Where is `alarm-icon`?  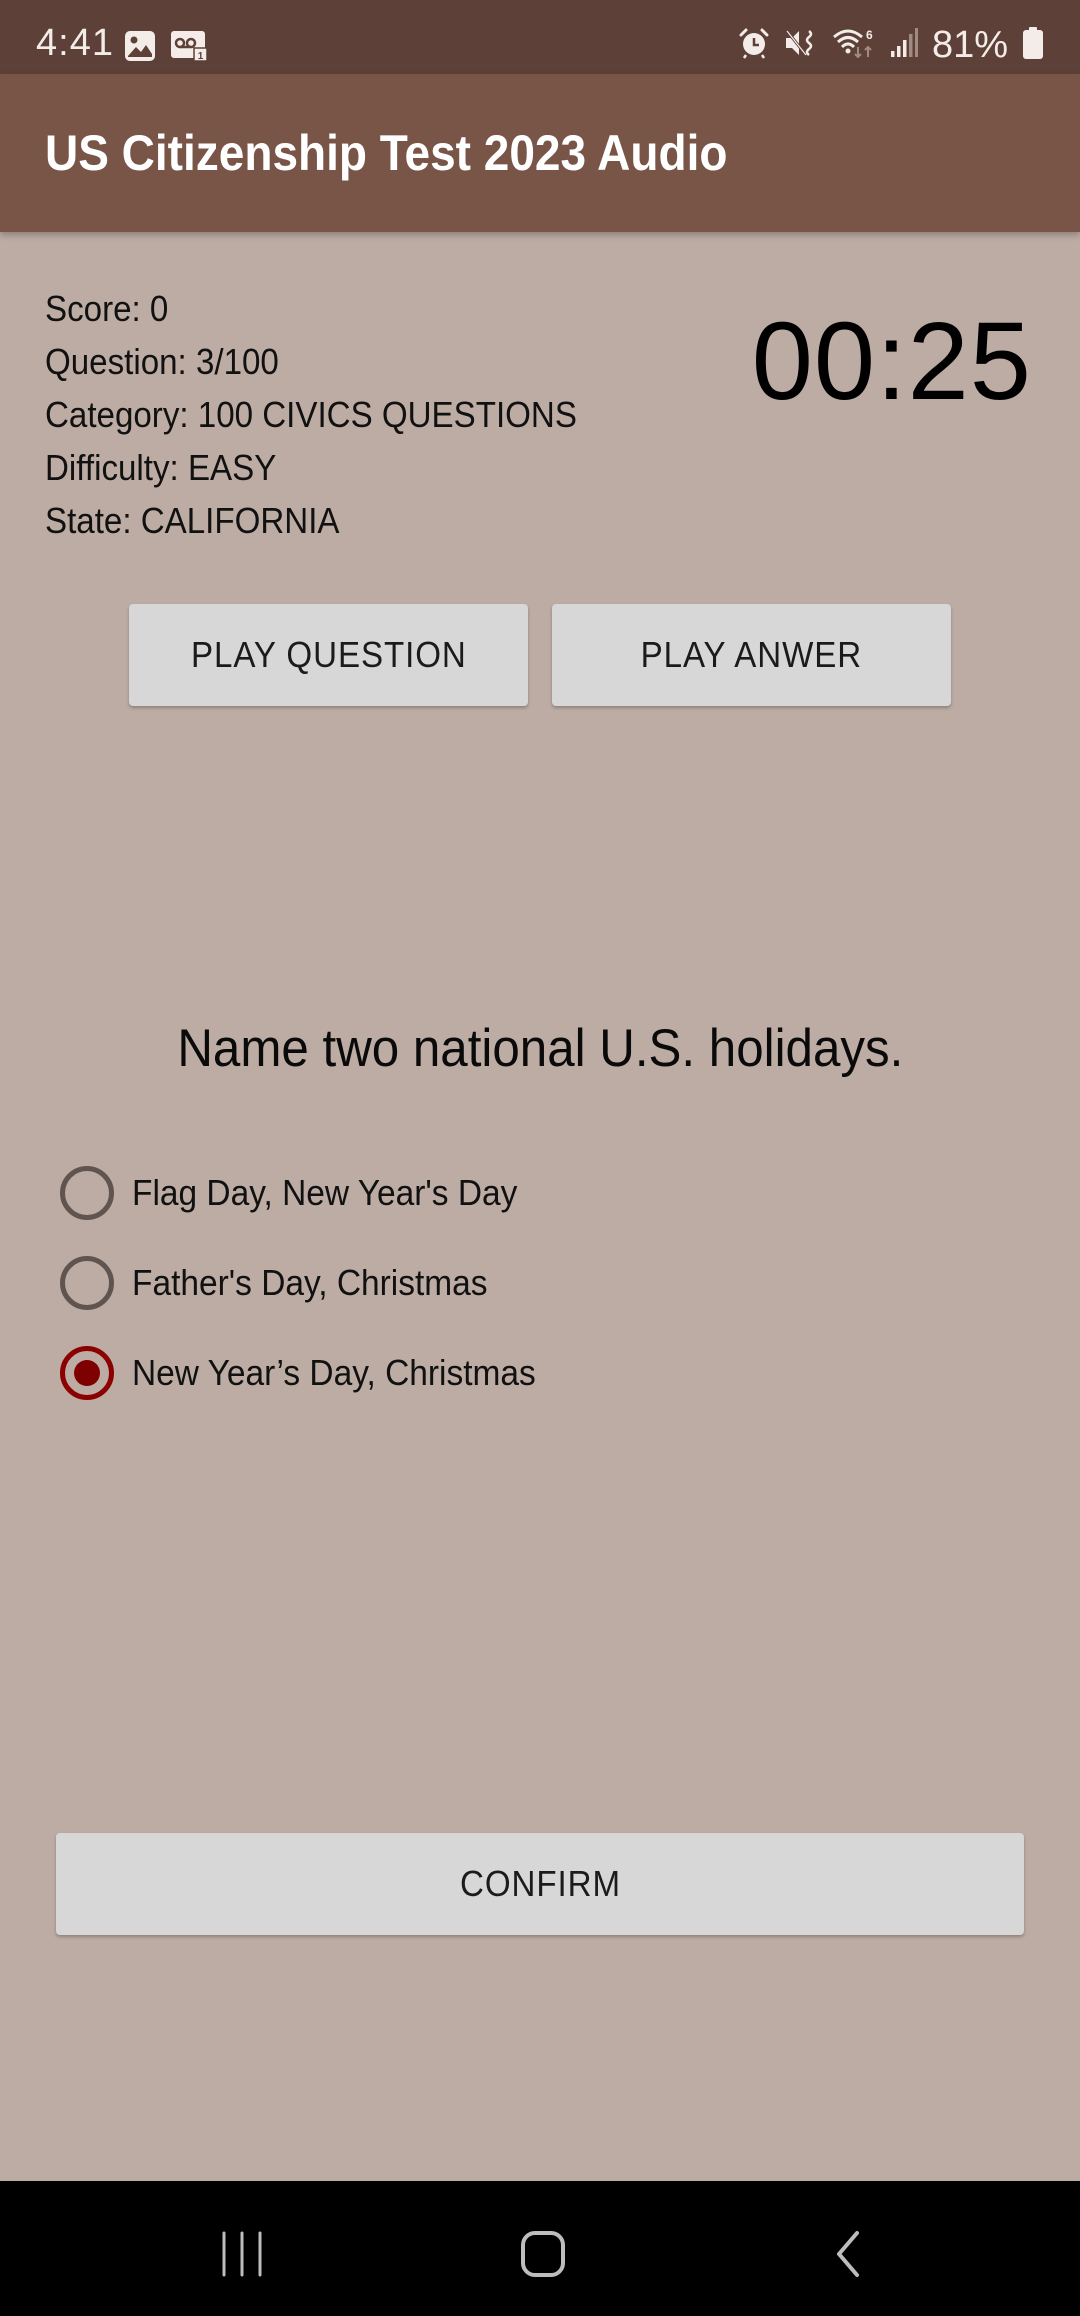
alarm-icon is located at coordinates (754, 45).